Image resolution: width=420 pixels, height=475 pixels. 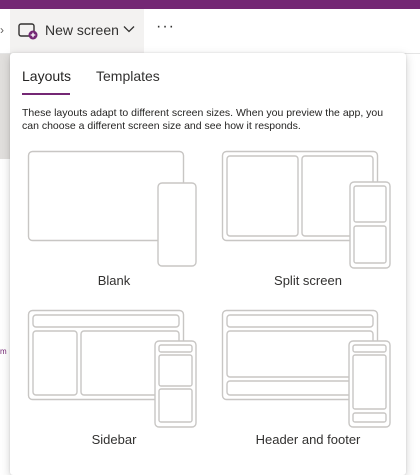 I want to click on more-options-button: ···, so click(x=165, y=30).